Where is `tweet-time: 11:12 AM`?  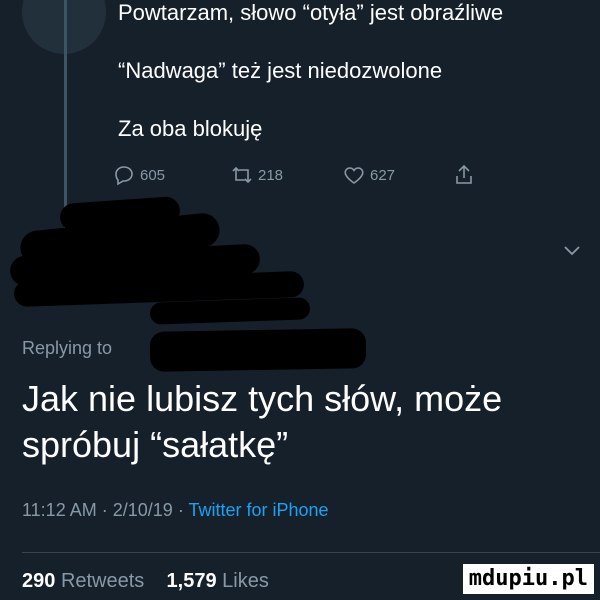 tweet-time: 11:12 AM is located at coordinates (59, 510).